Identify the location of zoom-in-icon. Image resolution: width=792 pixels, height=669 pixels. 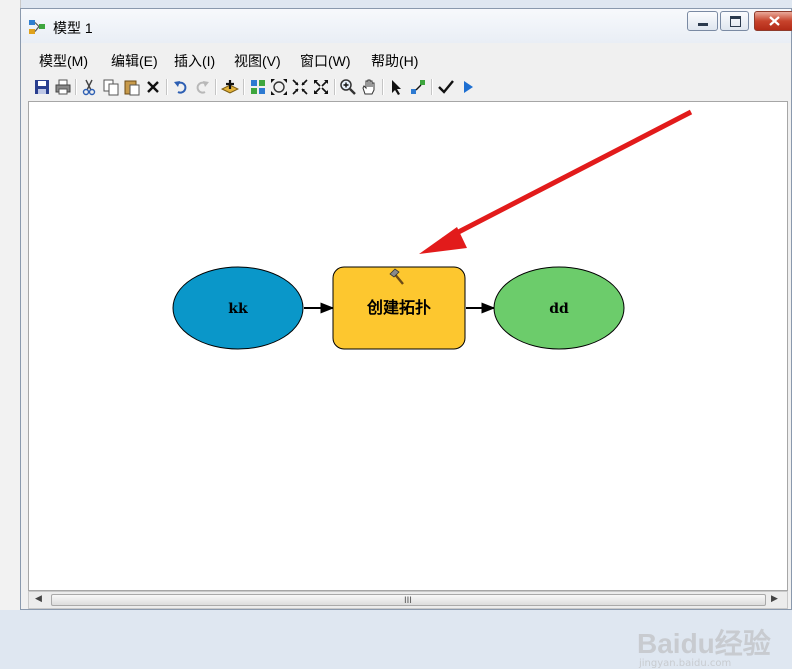
(348, 87).